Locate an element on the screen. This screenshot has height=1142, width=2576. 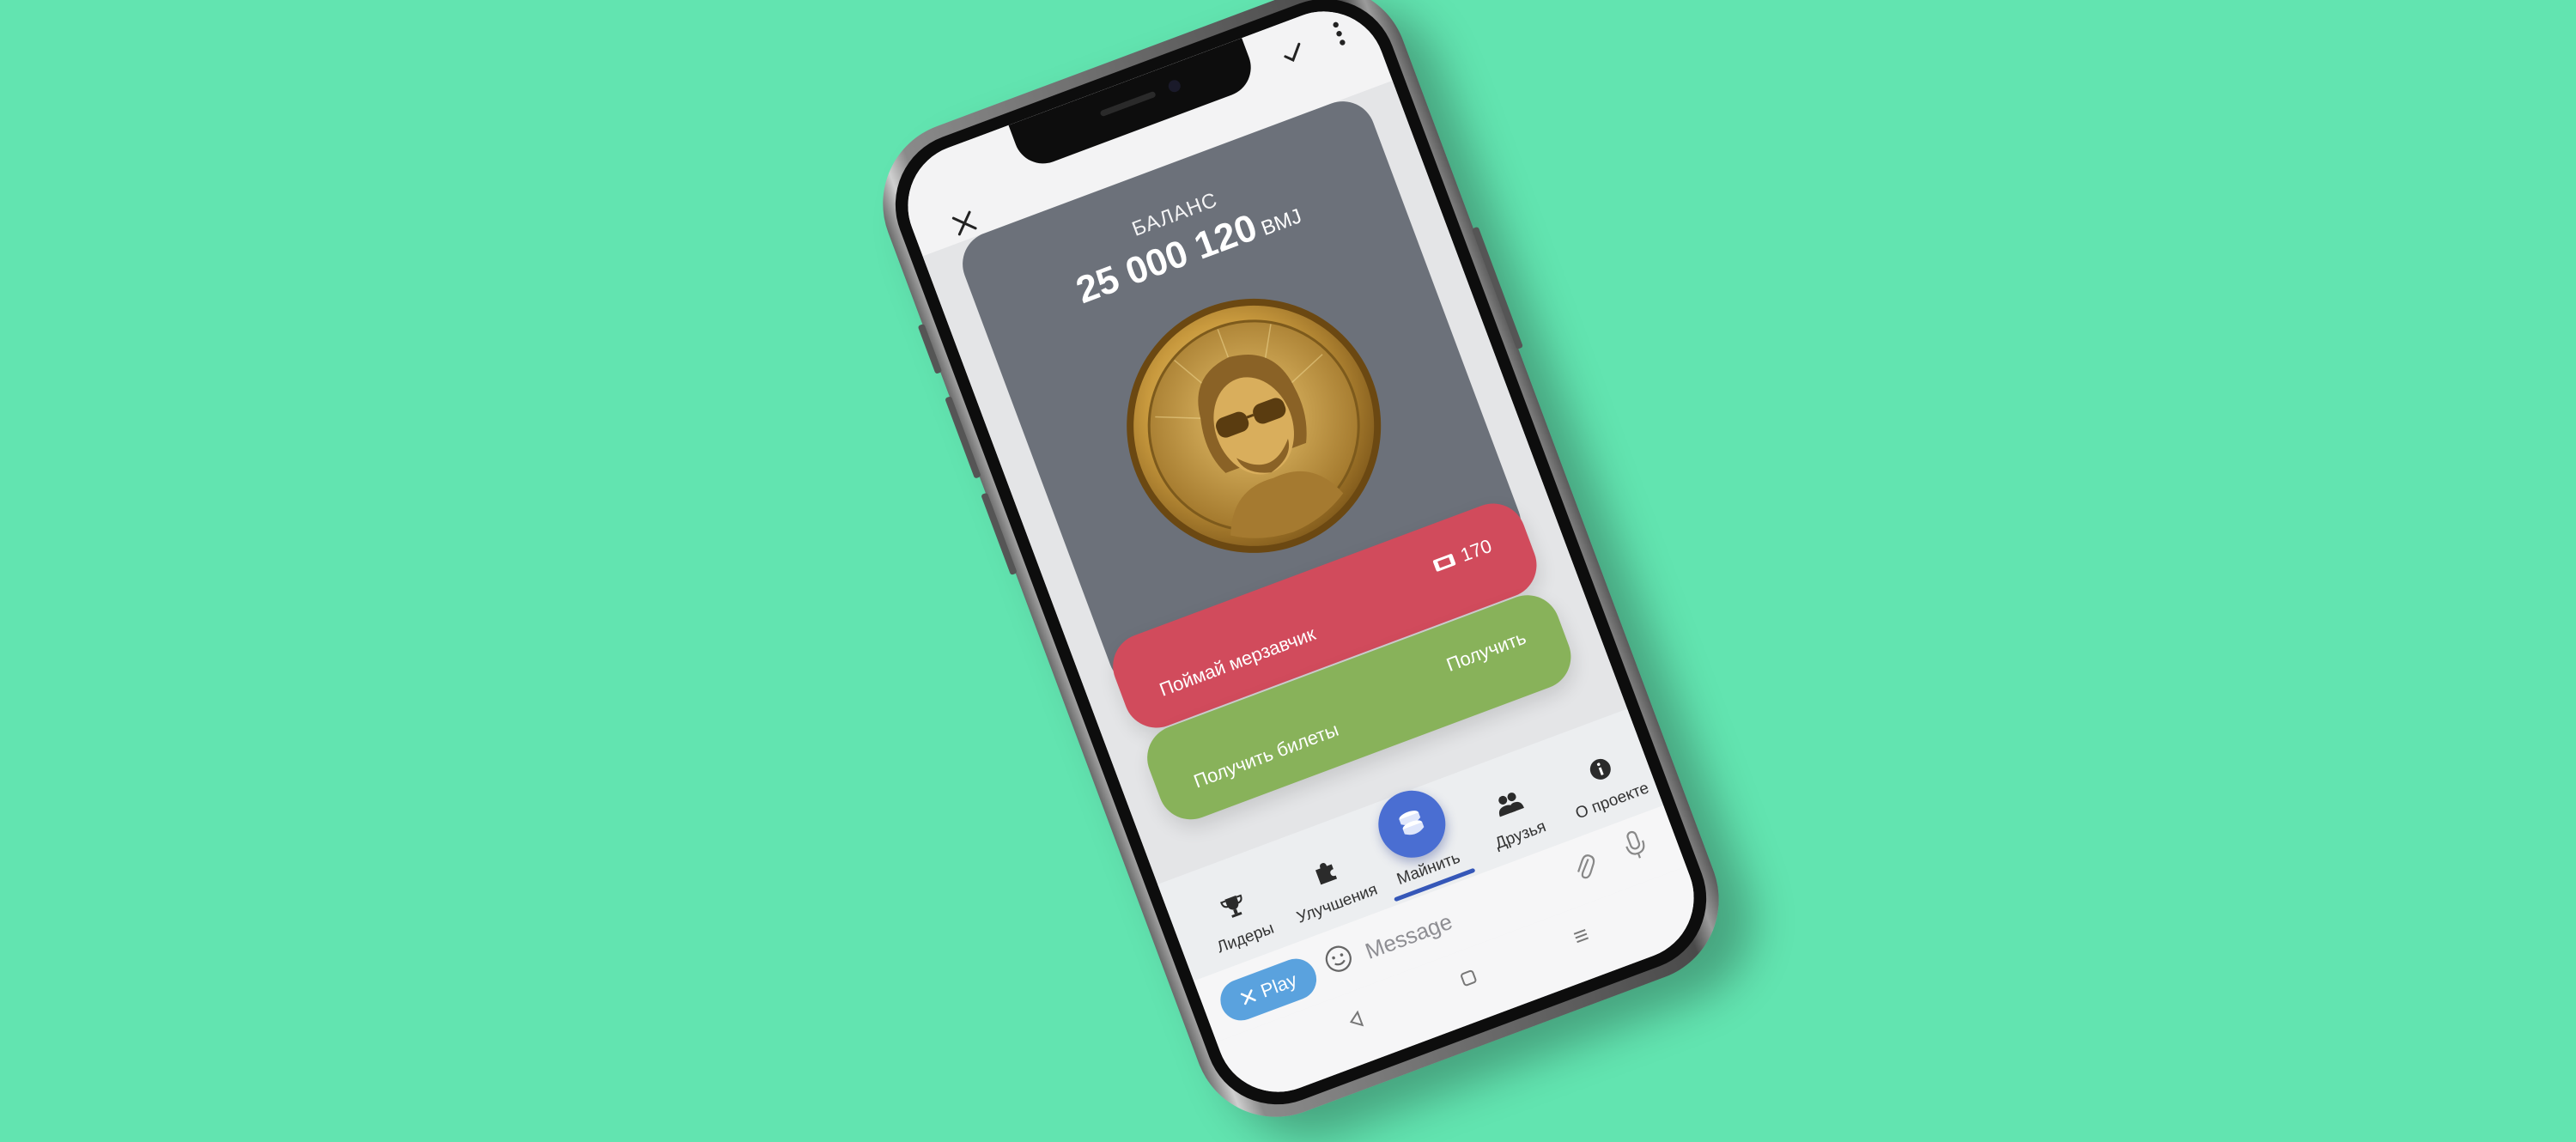
speaker is located at coordinates (1128, 104).